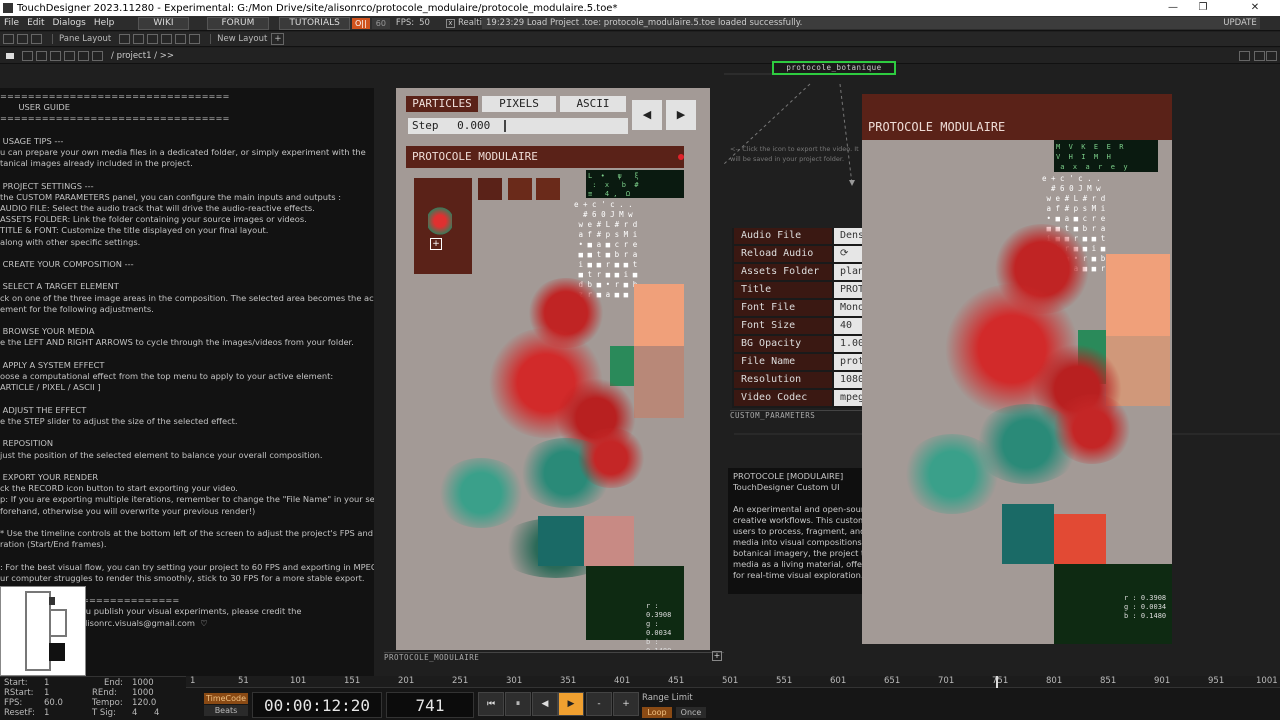 This screenshot has height=720, width=1280. Describe the element at coordinates (380, 23) in the screenshot. I see `fps-chip: 60` at that location.